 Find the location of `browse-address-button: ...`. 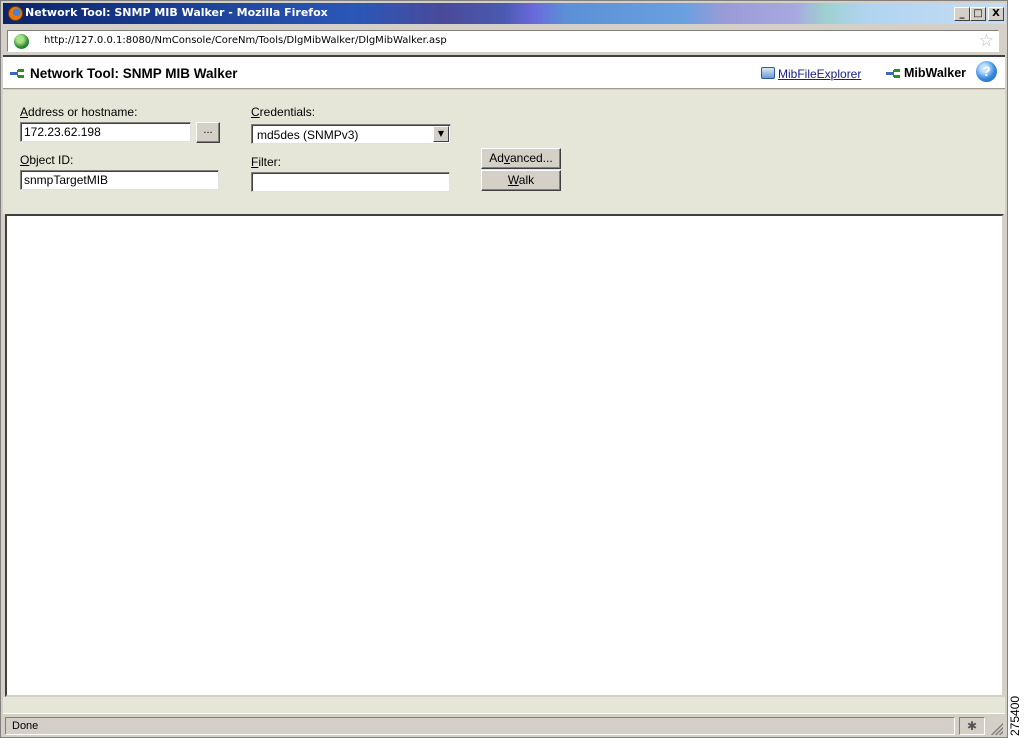

browse-address-button: ... is located at coordinates (208, 132).